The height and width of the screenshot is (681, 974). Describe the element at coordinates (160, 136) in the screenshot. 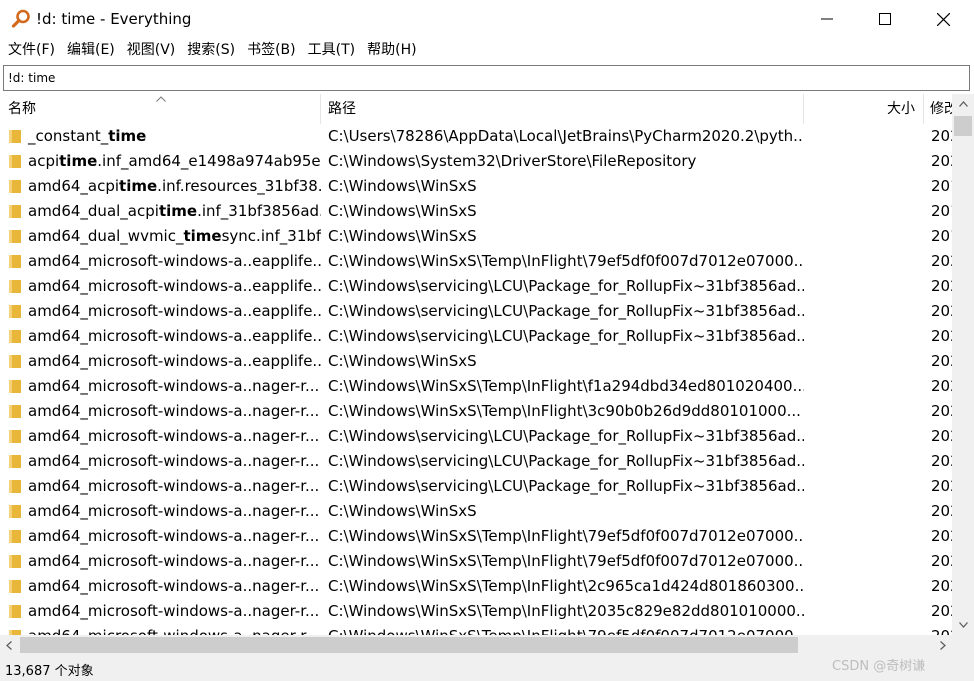

I see `file-name: _constant_time` at that location.